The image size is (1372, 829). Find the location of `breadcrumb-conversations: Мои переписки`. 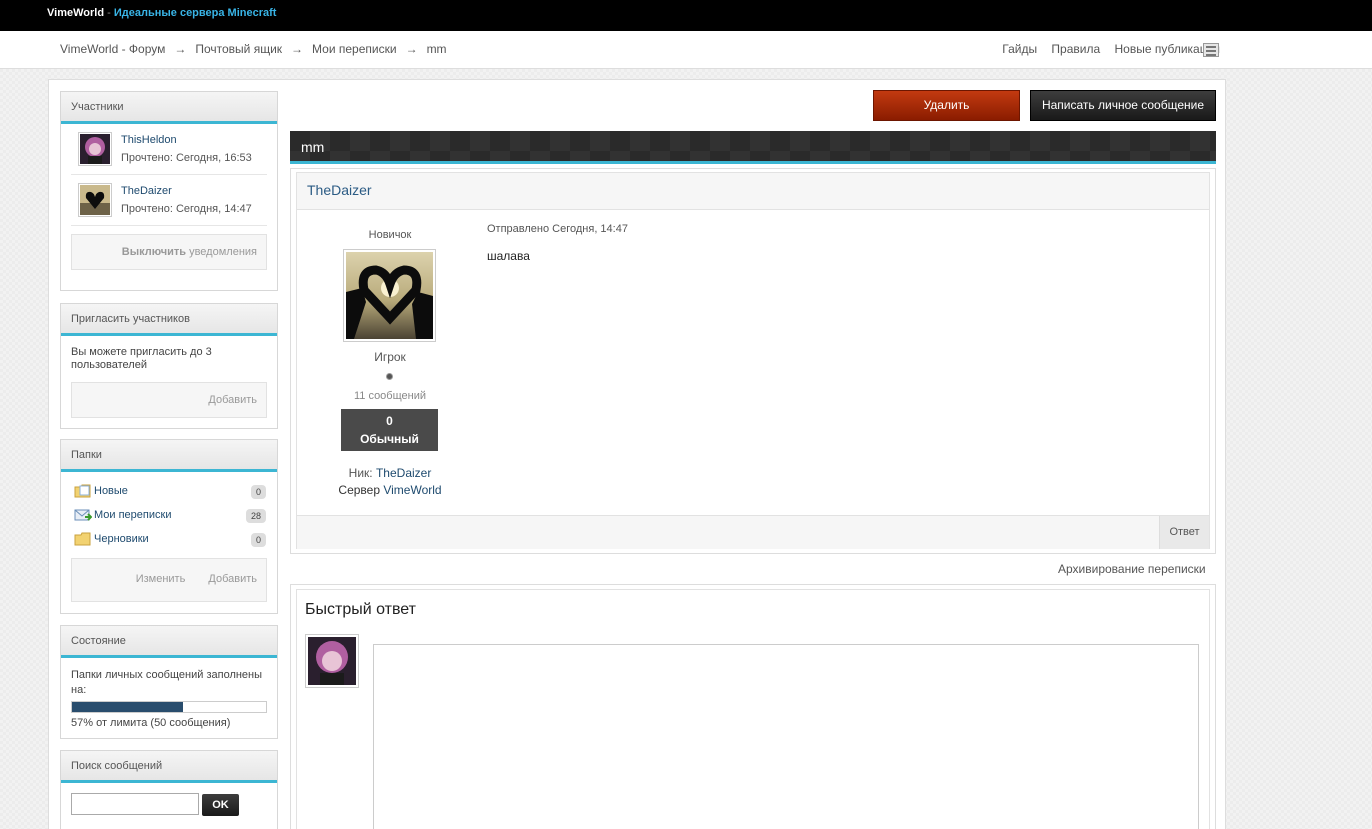

breadcrumb-conversations: Мои переписки is located at coordinates (354, 49).